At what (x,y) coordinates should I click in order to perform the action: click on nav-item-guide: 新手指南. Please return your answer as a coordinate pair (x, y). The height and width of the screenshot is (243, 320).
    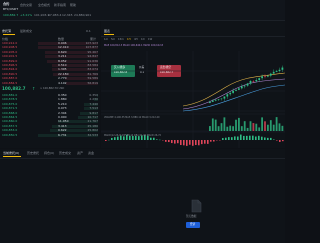
    Looking at the image, I should click on (60, 5).